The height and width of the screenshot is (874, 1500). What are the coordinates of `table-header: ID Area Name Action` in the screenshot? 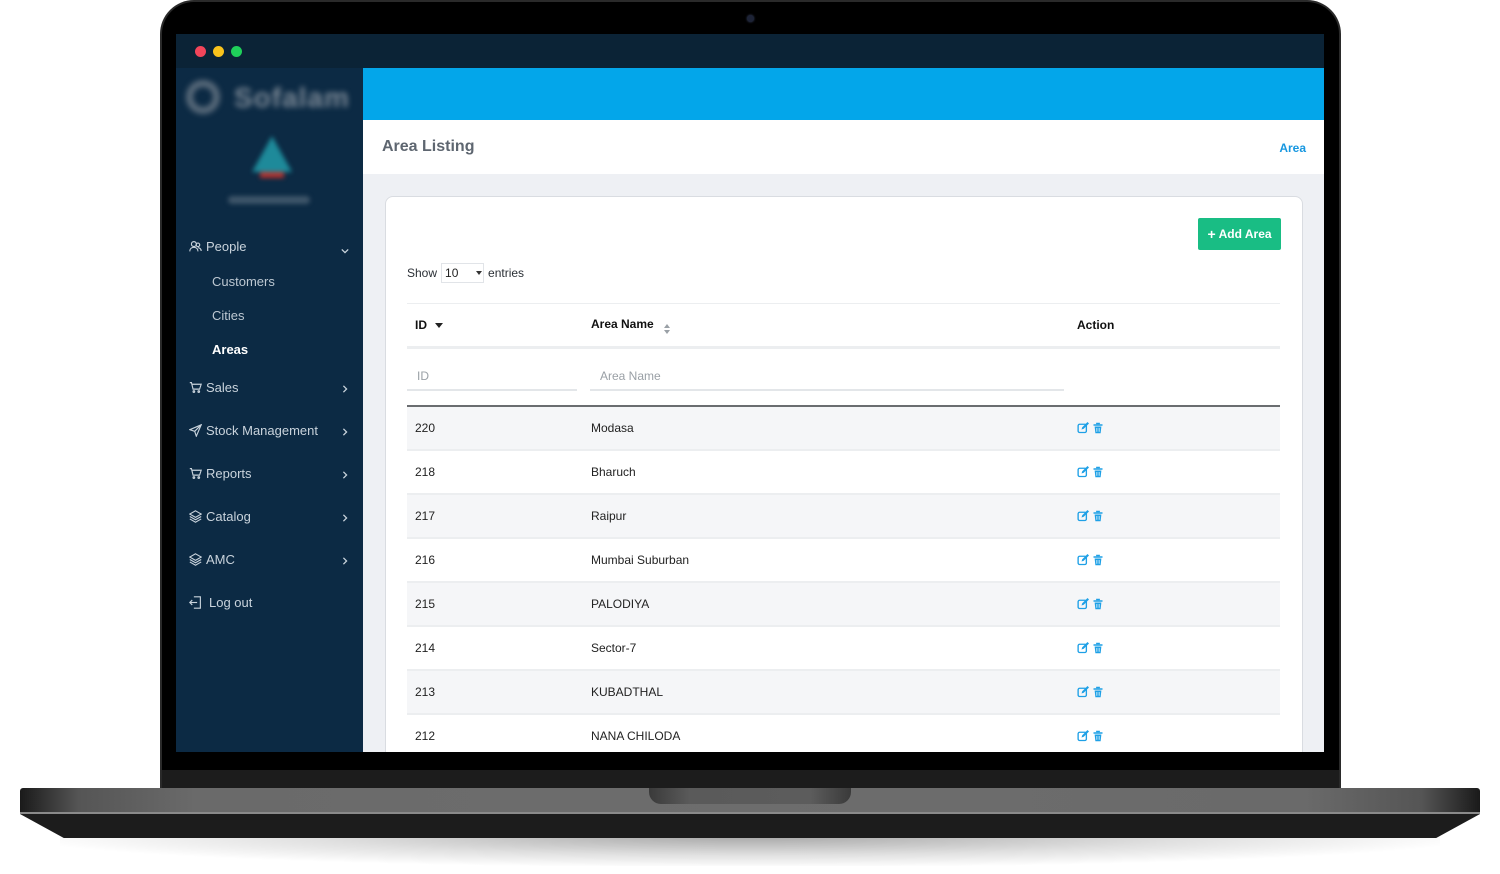 It's located at (843, 326).